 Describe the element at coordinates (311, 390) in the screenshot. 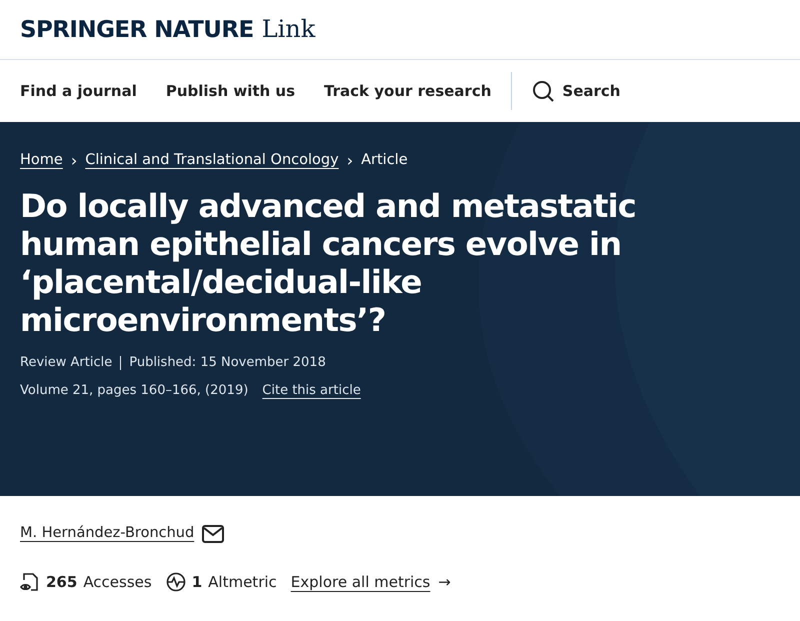

I see `cite-link: Cite this article` at that location.